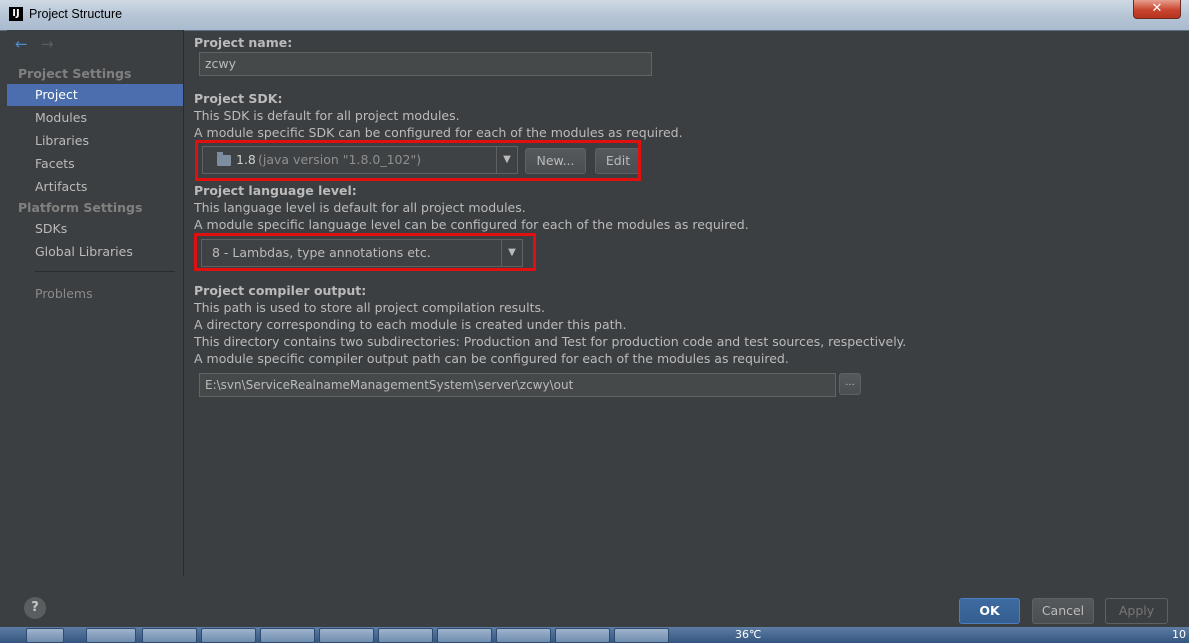 This screenshot has width=1189, height=643. Describe the element at coordinates (594, 602) in the screenshot. I see `dialog-footer: ? OK Cancel Apply` at that location.